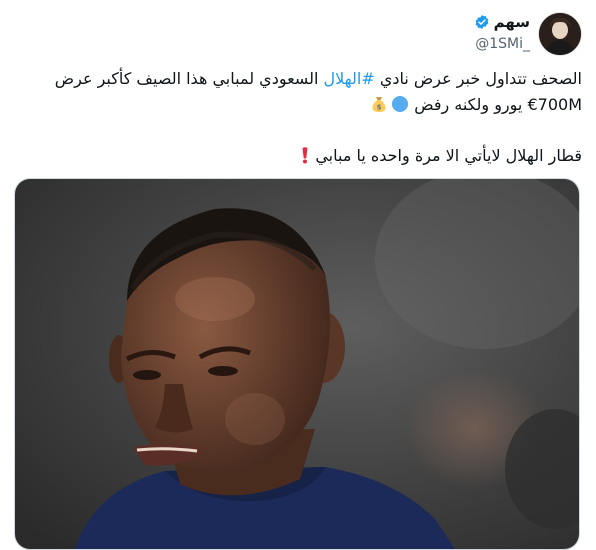 The width and height of the screenshot is (596, 550). Describe the element at coordinates (502, 44) in the screenshot. I see `author-handle: @1SMi_` at that location.